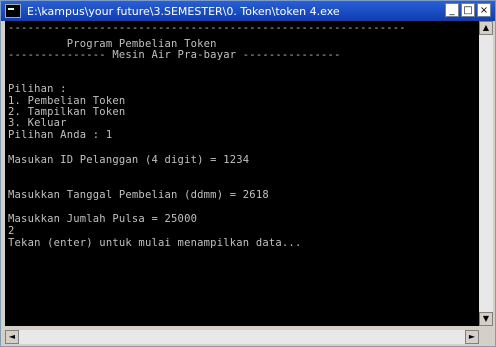  Describe the element at coordinates (486, 337) in the screenshot. I see `size-grip` at that location.